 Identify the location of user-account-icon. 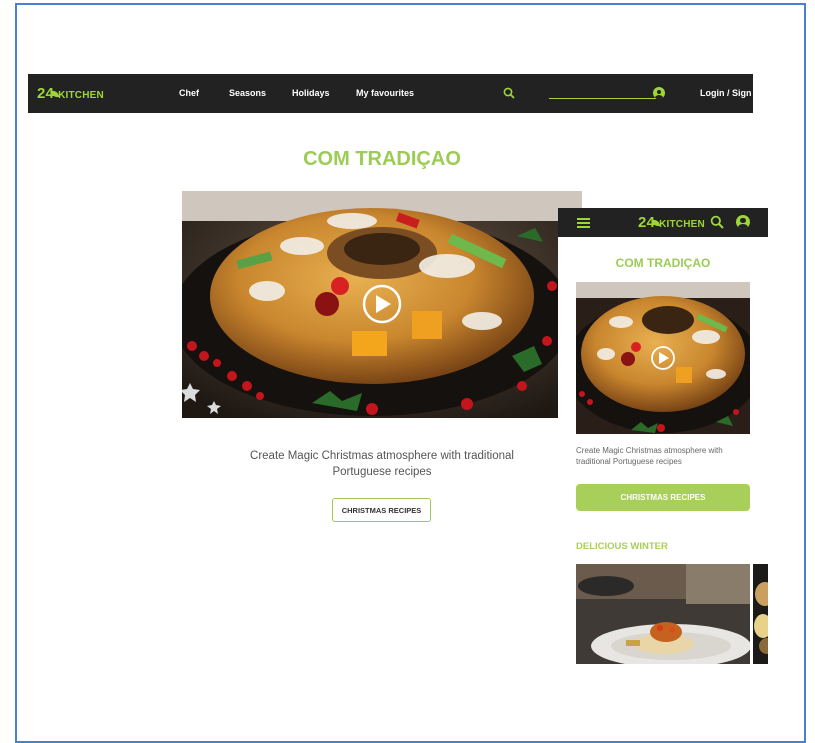
(659, 93).